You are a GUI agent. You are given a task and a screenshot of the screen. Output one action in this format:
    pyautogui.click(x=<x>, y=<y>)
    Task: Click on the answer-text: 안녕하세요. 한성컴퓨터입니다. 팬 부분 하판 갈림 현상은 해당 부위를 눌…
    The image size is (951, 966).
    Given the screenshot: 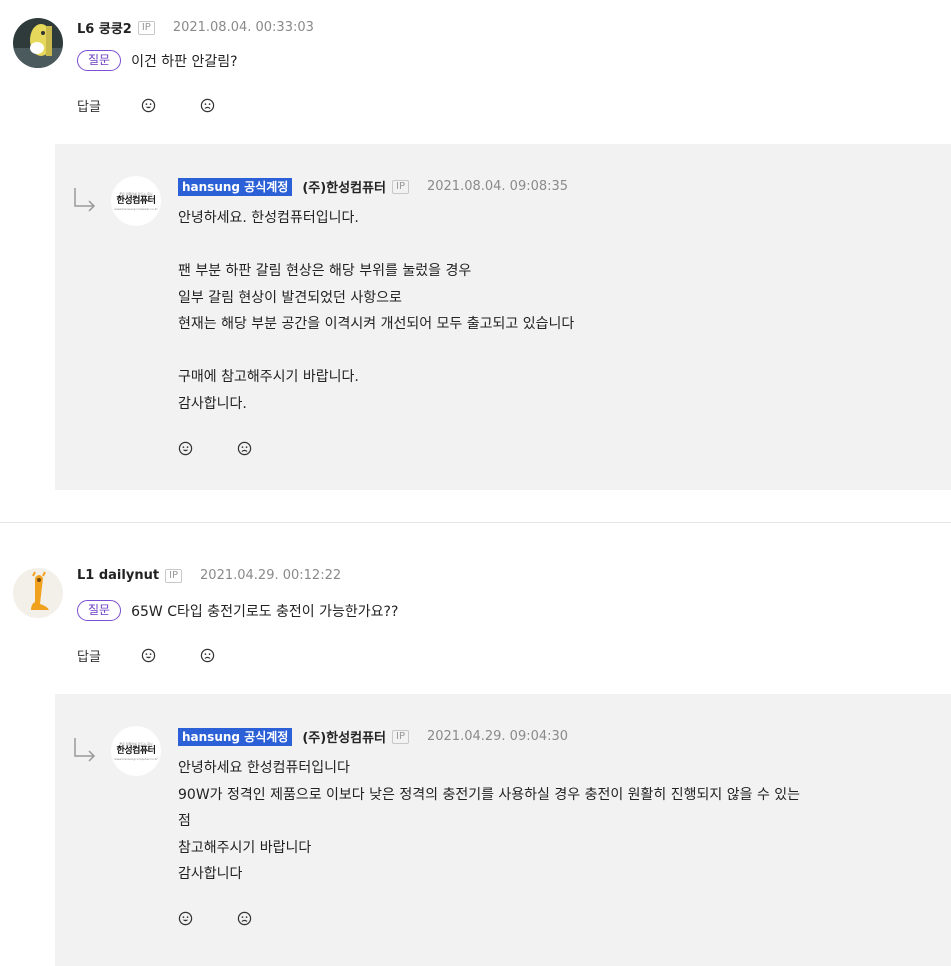 What is the action you would take?
    pyautogui.click(x=376, y=311)
    